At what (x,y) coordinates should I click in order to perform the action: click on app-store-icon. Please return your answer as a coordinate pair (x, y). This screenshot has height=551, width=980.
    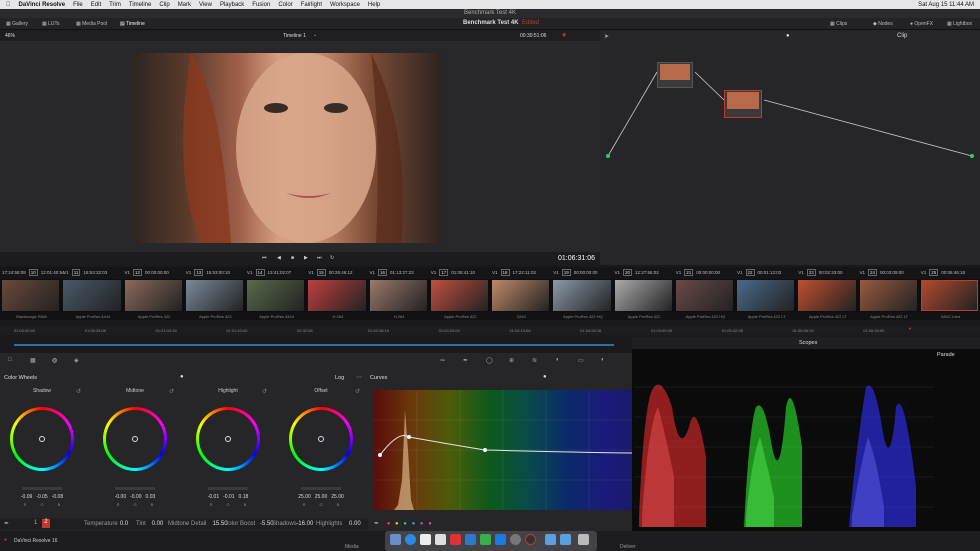
    Looking at the image, I should click on (500, 539).